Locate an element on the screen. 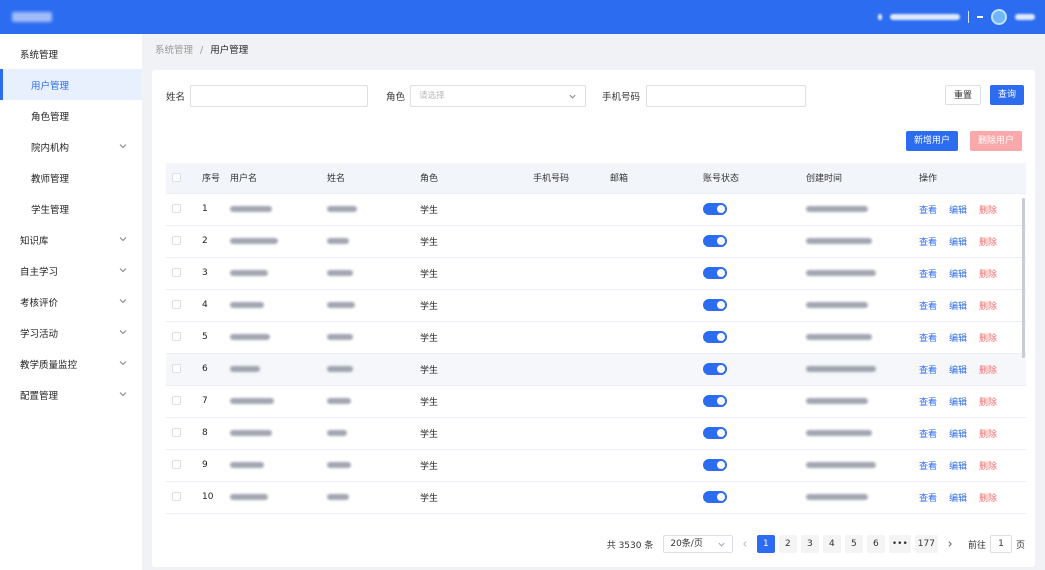  sidebar-item-roles: 角色管理 is located at coordinates (71, 115).